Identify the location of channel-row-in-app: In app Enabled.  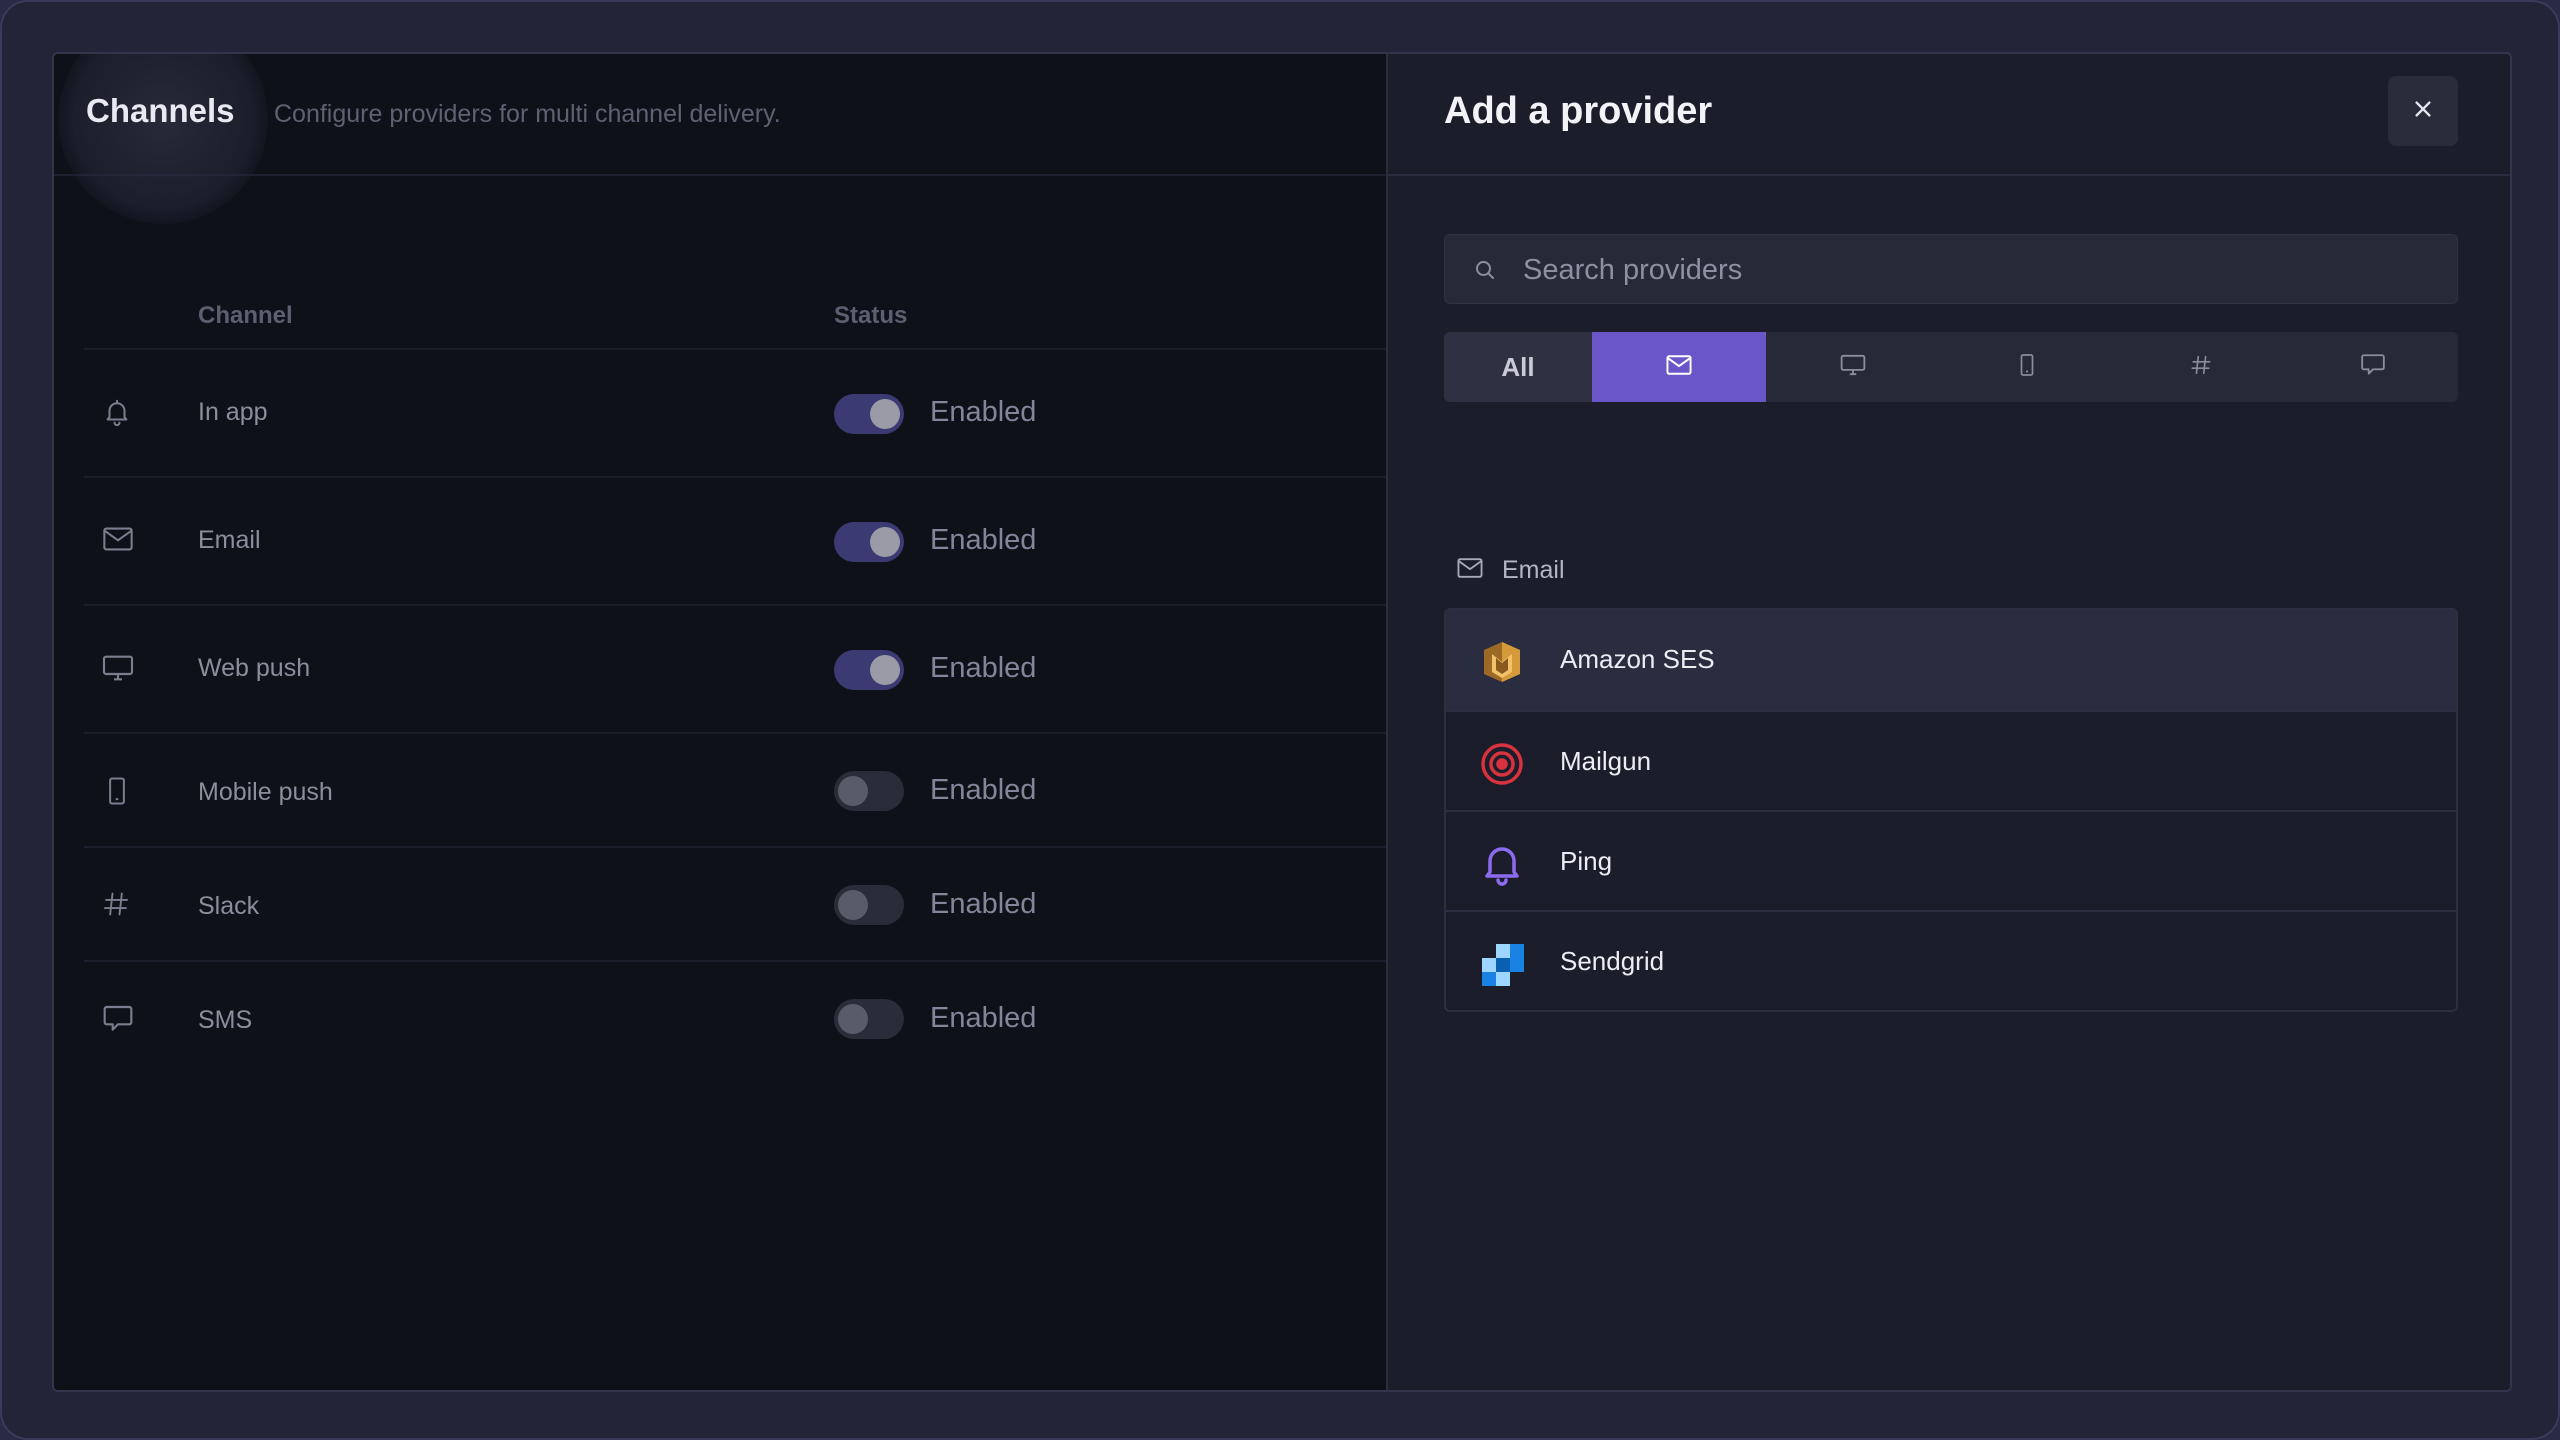
(735, 412).